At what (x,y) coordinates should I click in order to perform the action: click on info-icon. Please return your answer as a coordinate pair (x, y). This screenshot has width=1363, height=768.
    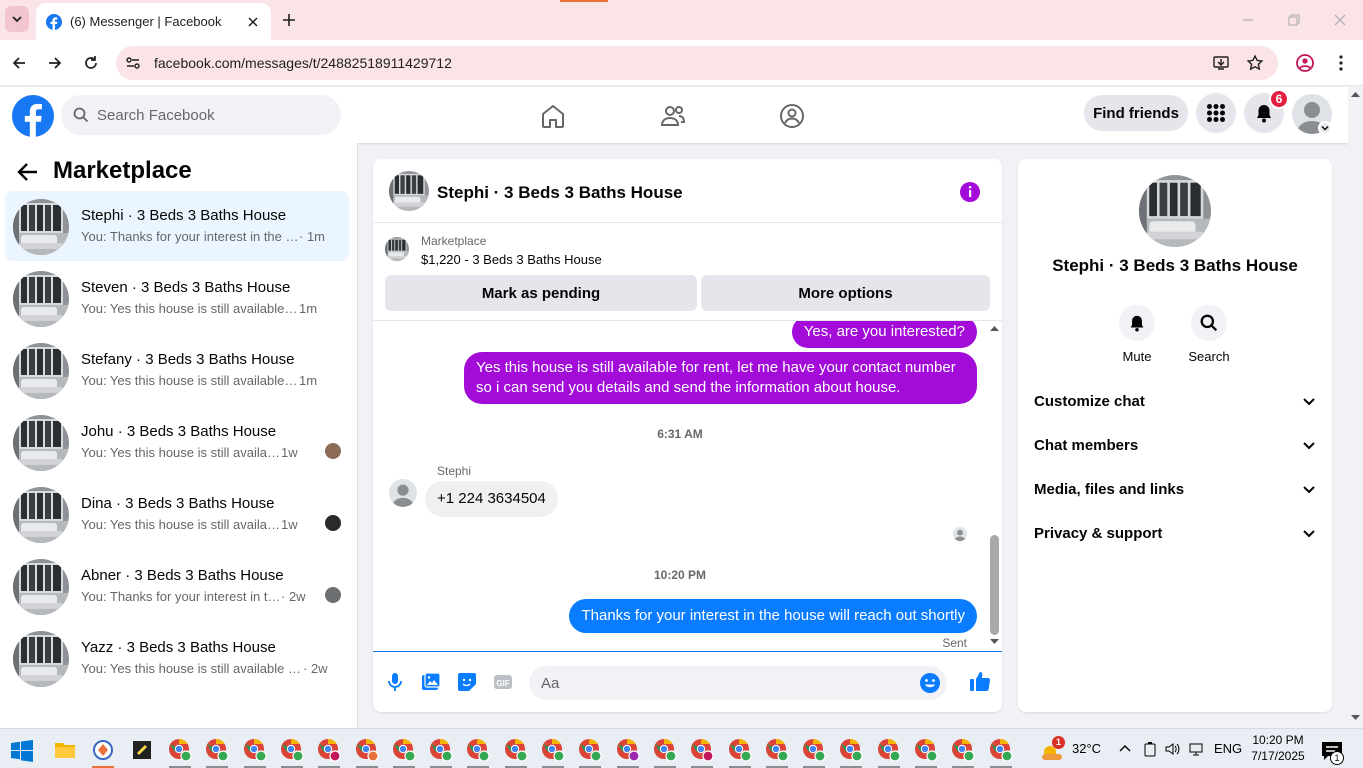
    Looking at the image, I should click on (970, 192).